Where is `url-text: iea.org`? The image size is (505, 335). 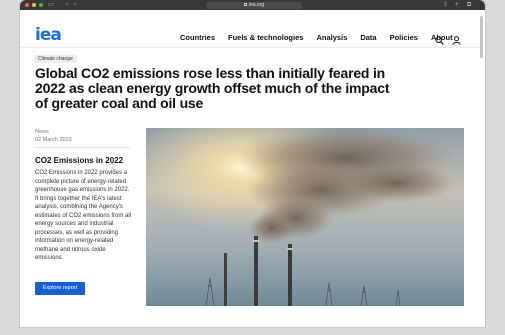 url-text: iea.org is located at coordinates (256, 4).